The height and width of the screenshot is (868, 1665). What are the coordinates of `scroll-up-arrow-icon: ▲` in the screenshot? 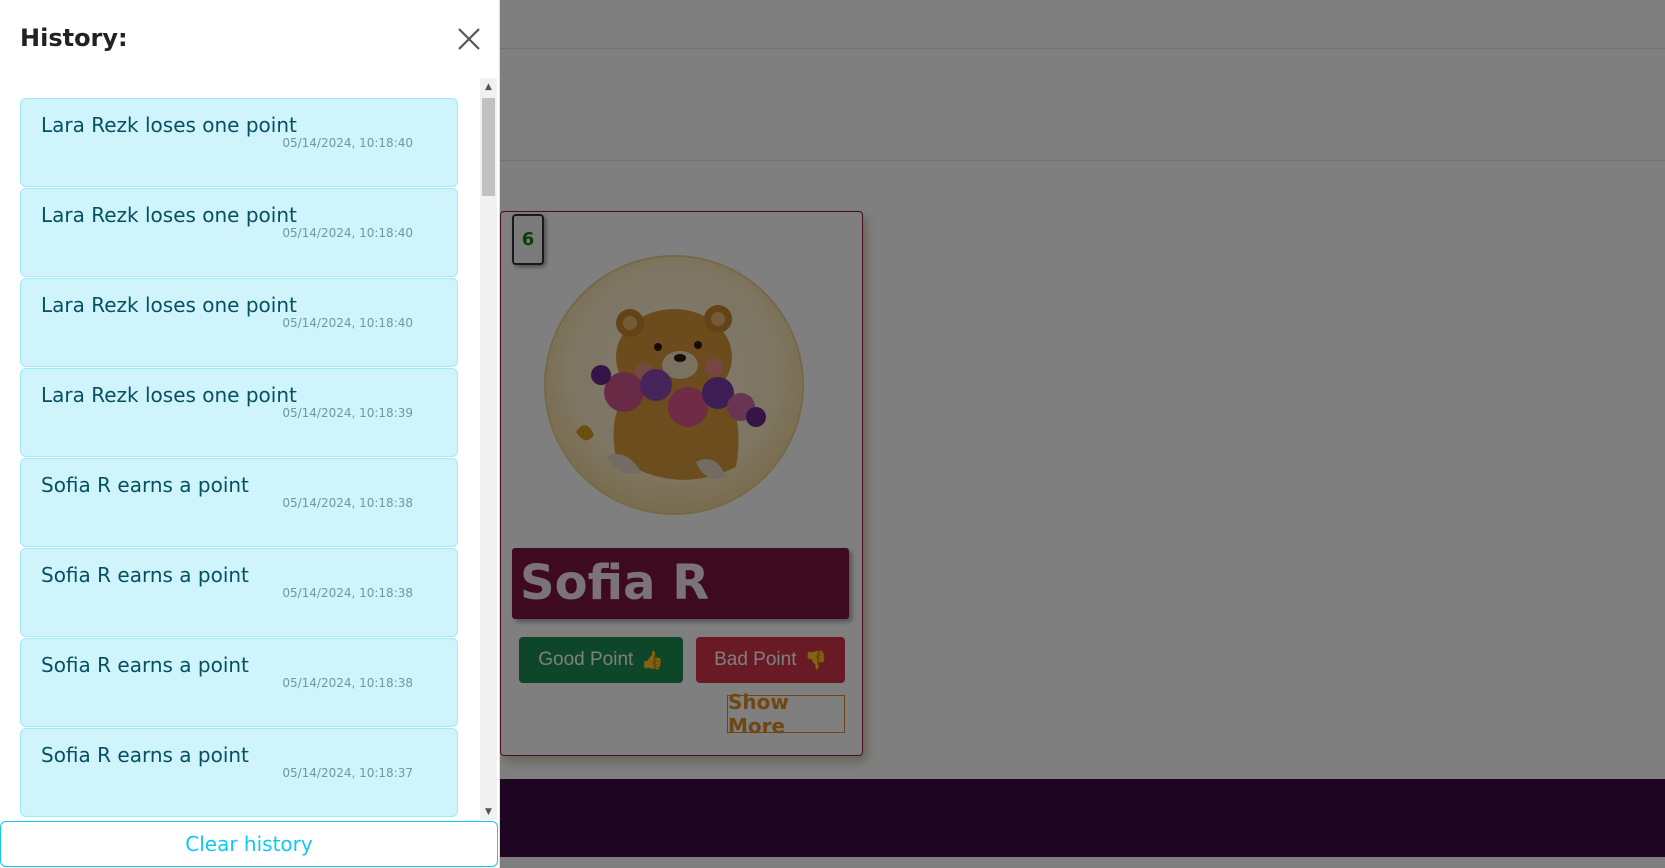 It's located at (488, 86).